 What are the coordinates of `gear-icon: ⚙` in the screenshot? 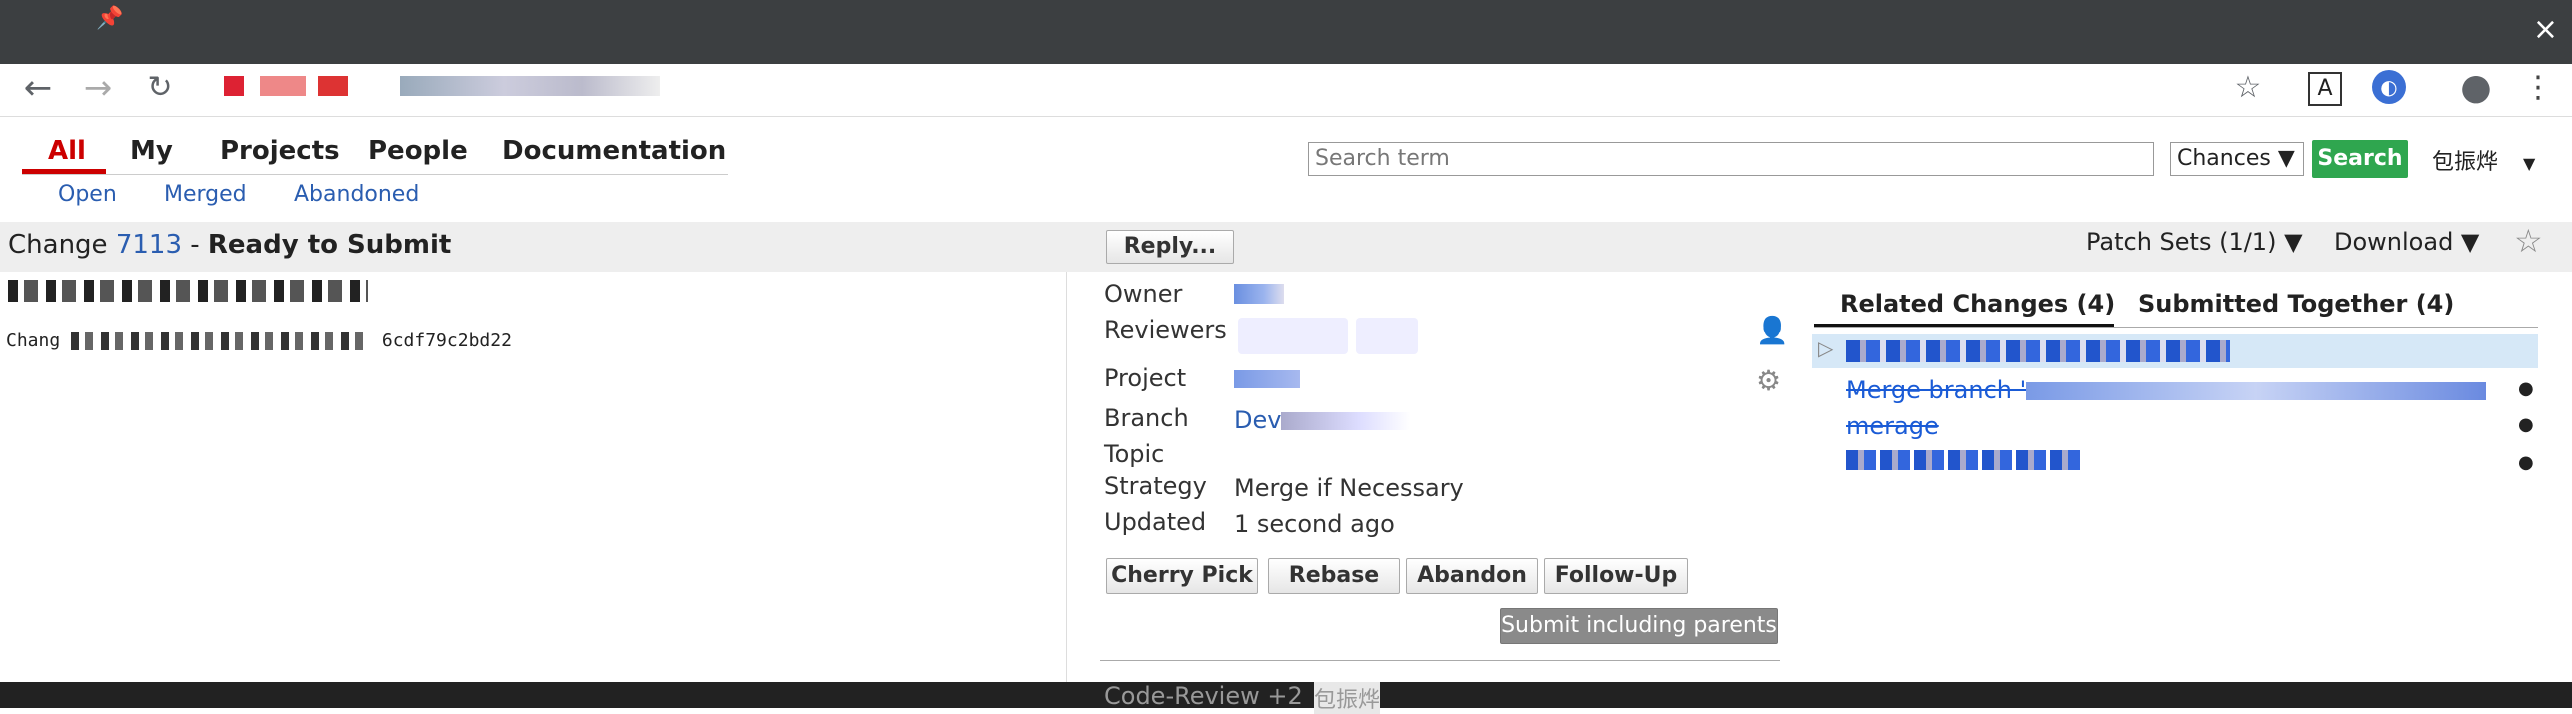 It's located at (1768, 380).